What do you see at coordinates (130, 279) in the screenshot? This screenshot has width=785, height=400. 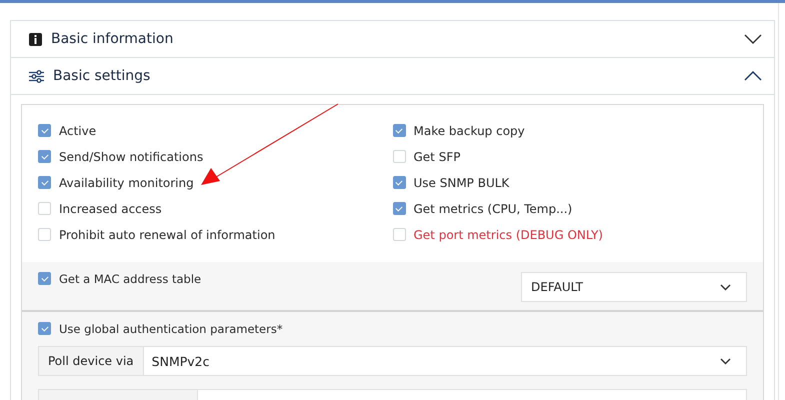 I see `checkbox-label: Get a MAC address table` at bounding box center [130, 279].